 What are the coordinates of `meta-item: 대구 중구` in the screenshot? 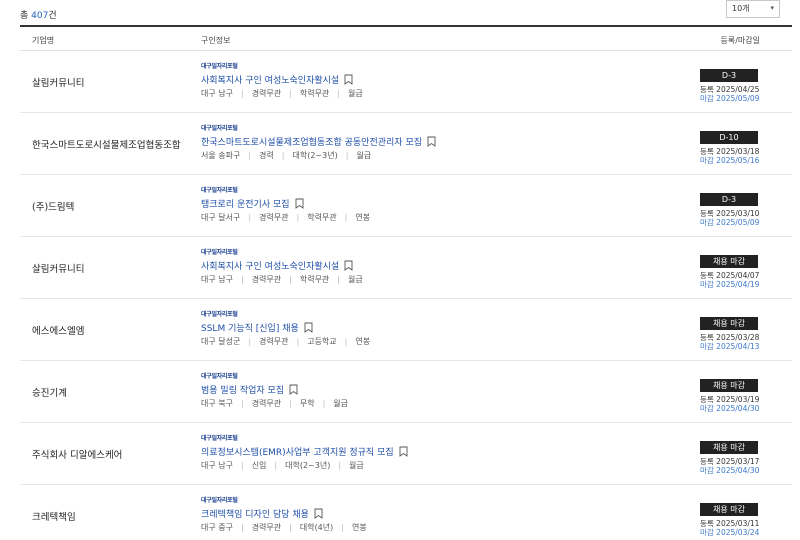 It's located at (217, 527).